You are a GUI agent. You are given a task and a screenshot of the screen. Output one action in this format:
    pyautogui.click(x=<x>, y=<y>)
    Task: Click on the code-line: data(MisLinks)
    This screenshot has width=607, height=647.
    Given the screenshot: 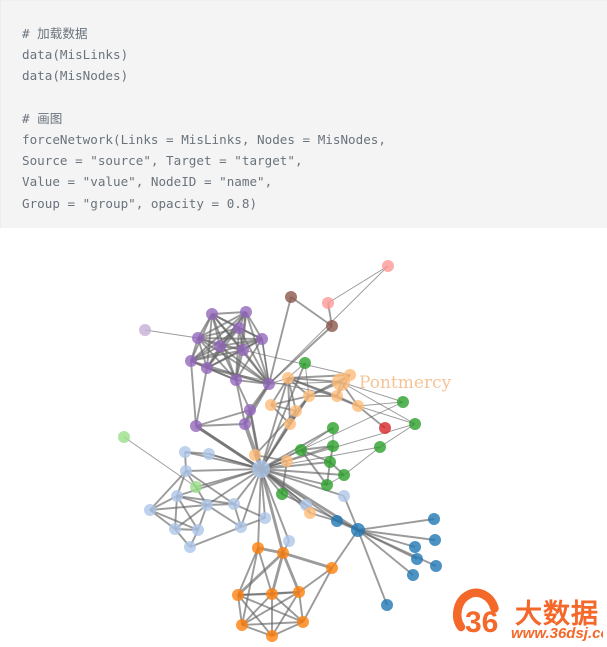 What is the action you would take?
    pyautogui.click(x=75, y=55)
    